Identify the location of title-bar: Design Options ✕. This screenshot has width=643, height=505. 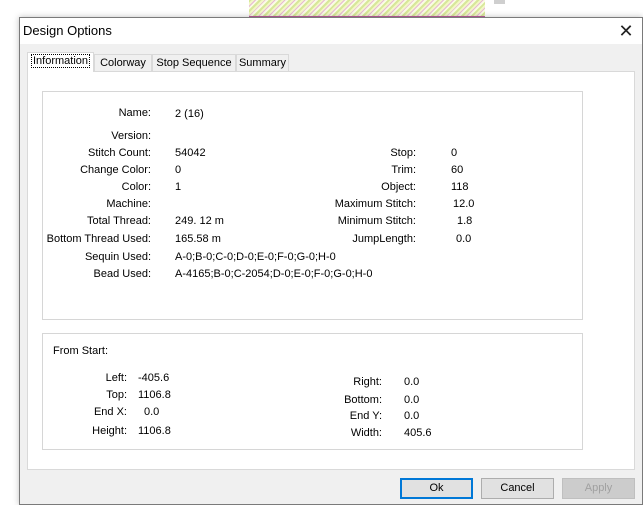
(331, 31).